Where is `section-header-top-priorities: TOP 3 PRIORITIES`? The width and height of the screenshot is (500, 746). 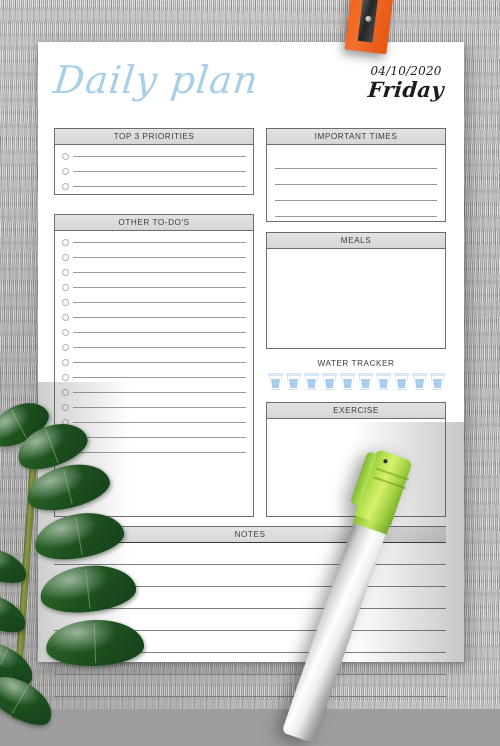
section-header-top-priorities: TOP 3 PRIORITIES is located at coordinates (154, 137).